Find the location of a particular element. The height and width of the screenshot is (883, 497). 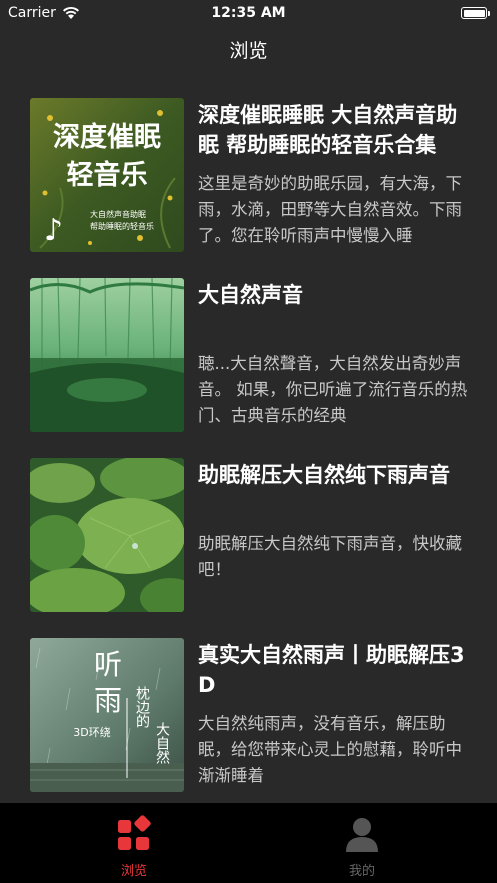

cover-image-deep-sleep: 深度催眠 轻音乐 大自然声音助眠 帮助睡眠的轻音乐 ♪ is located at coordinates (107, 175).